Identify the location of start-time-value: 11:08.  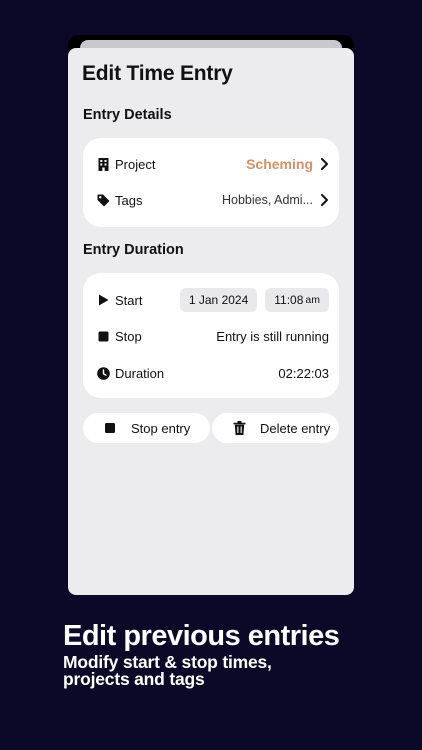
(289, 300).